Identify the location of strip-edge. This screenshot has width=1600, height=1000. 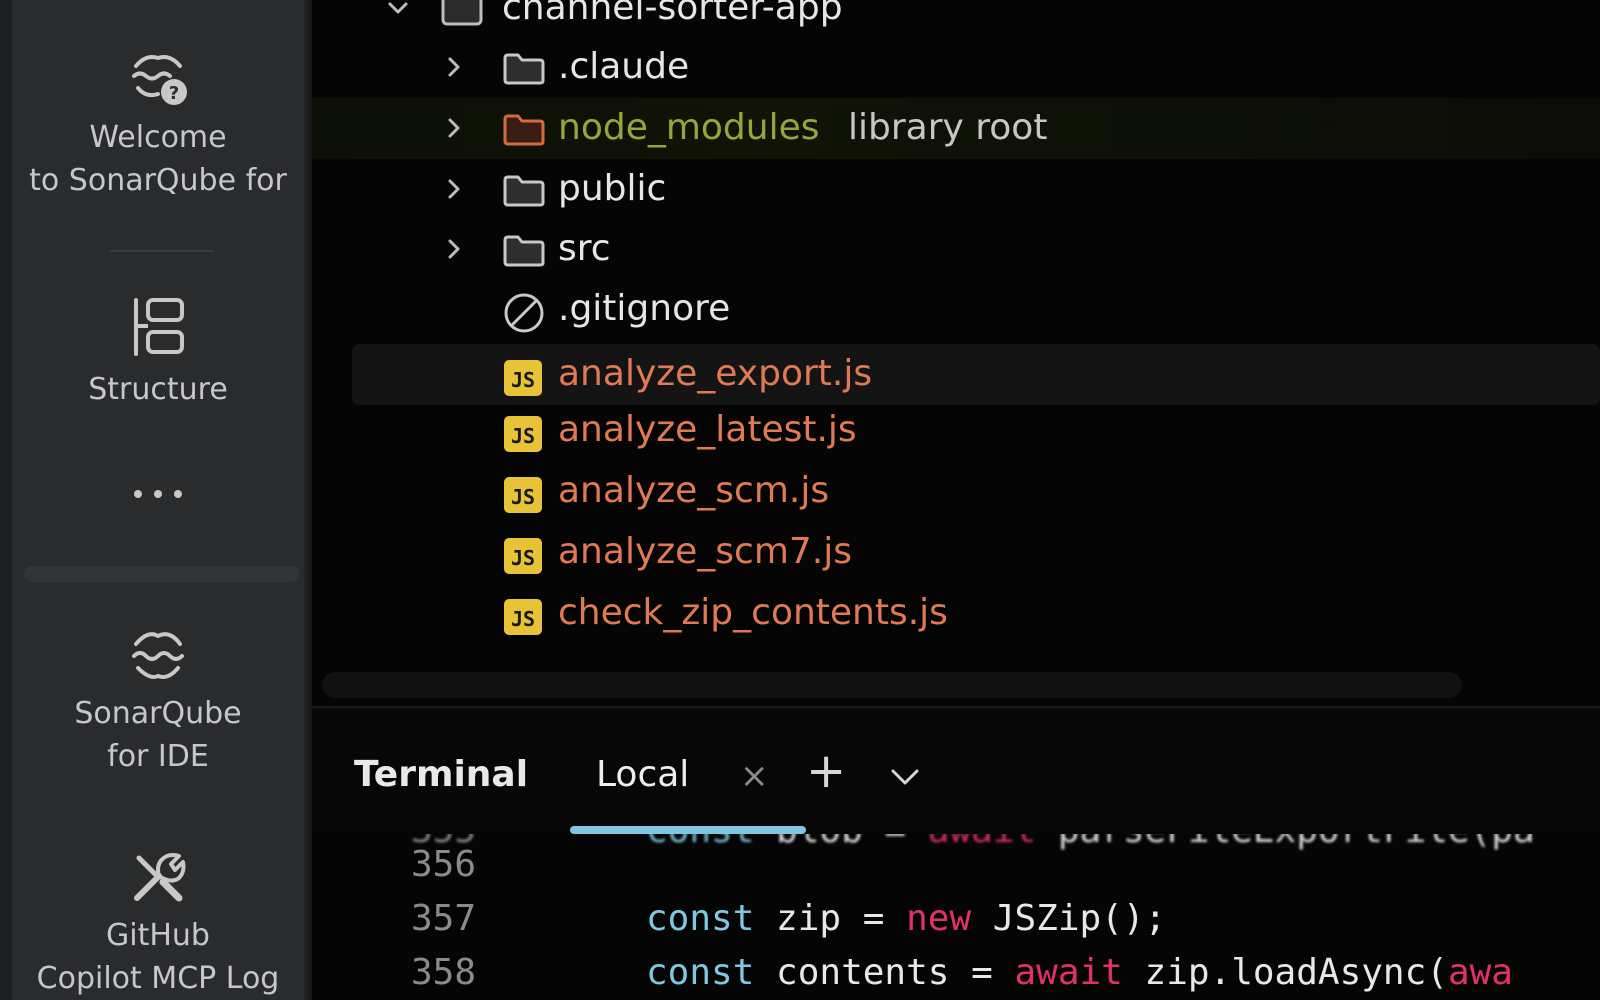
(6, 500).